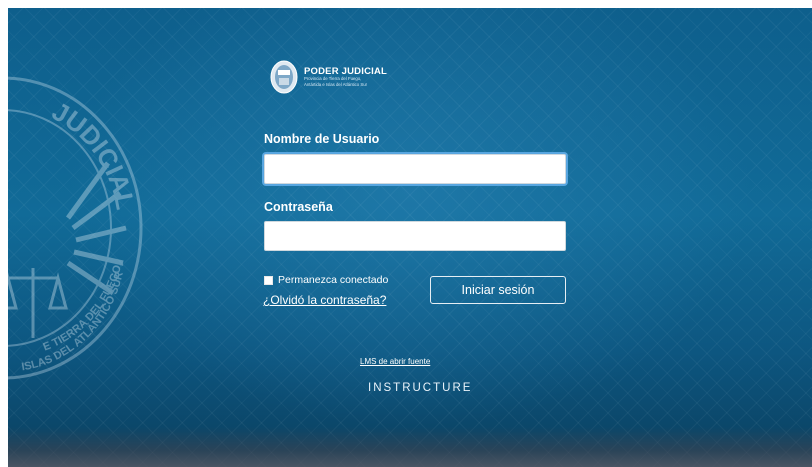 The image size is (812, 467). Describe the element at coordinates (410, 447) in the screenshot. I see `bottom-band` at that location.